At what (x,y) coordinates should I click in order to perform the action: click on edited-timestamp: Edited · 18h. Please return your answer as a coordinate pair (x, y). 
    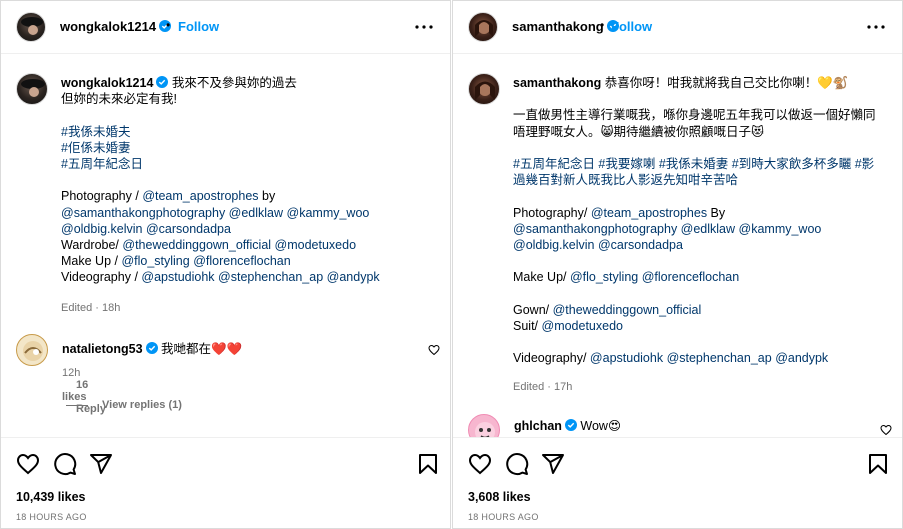
    Looking at the image, I should click on (91, 308).